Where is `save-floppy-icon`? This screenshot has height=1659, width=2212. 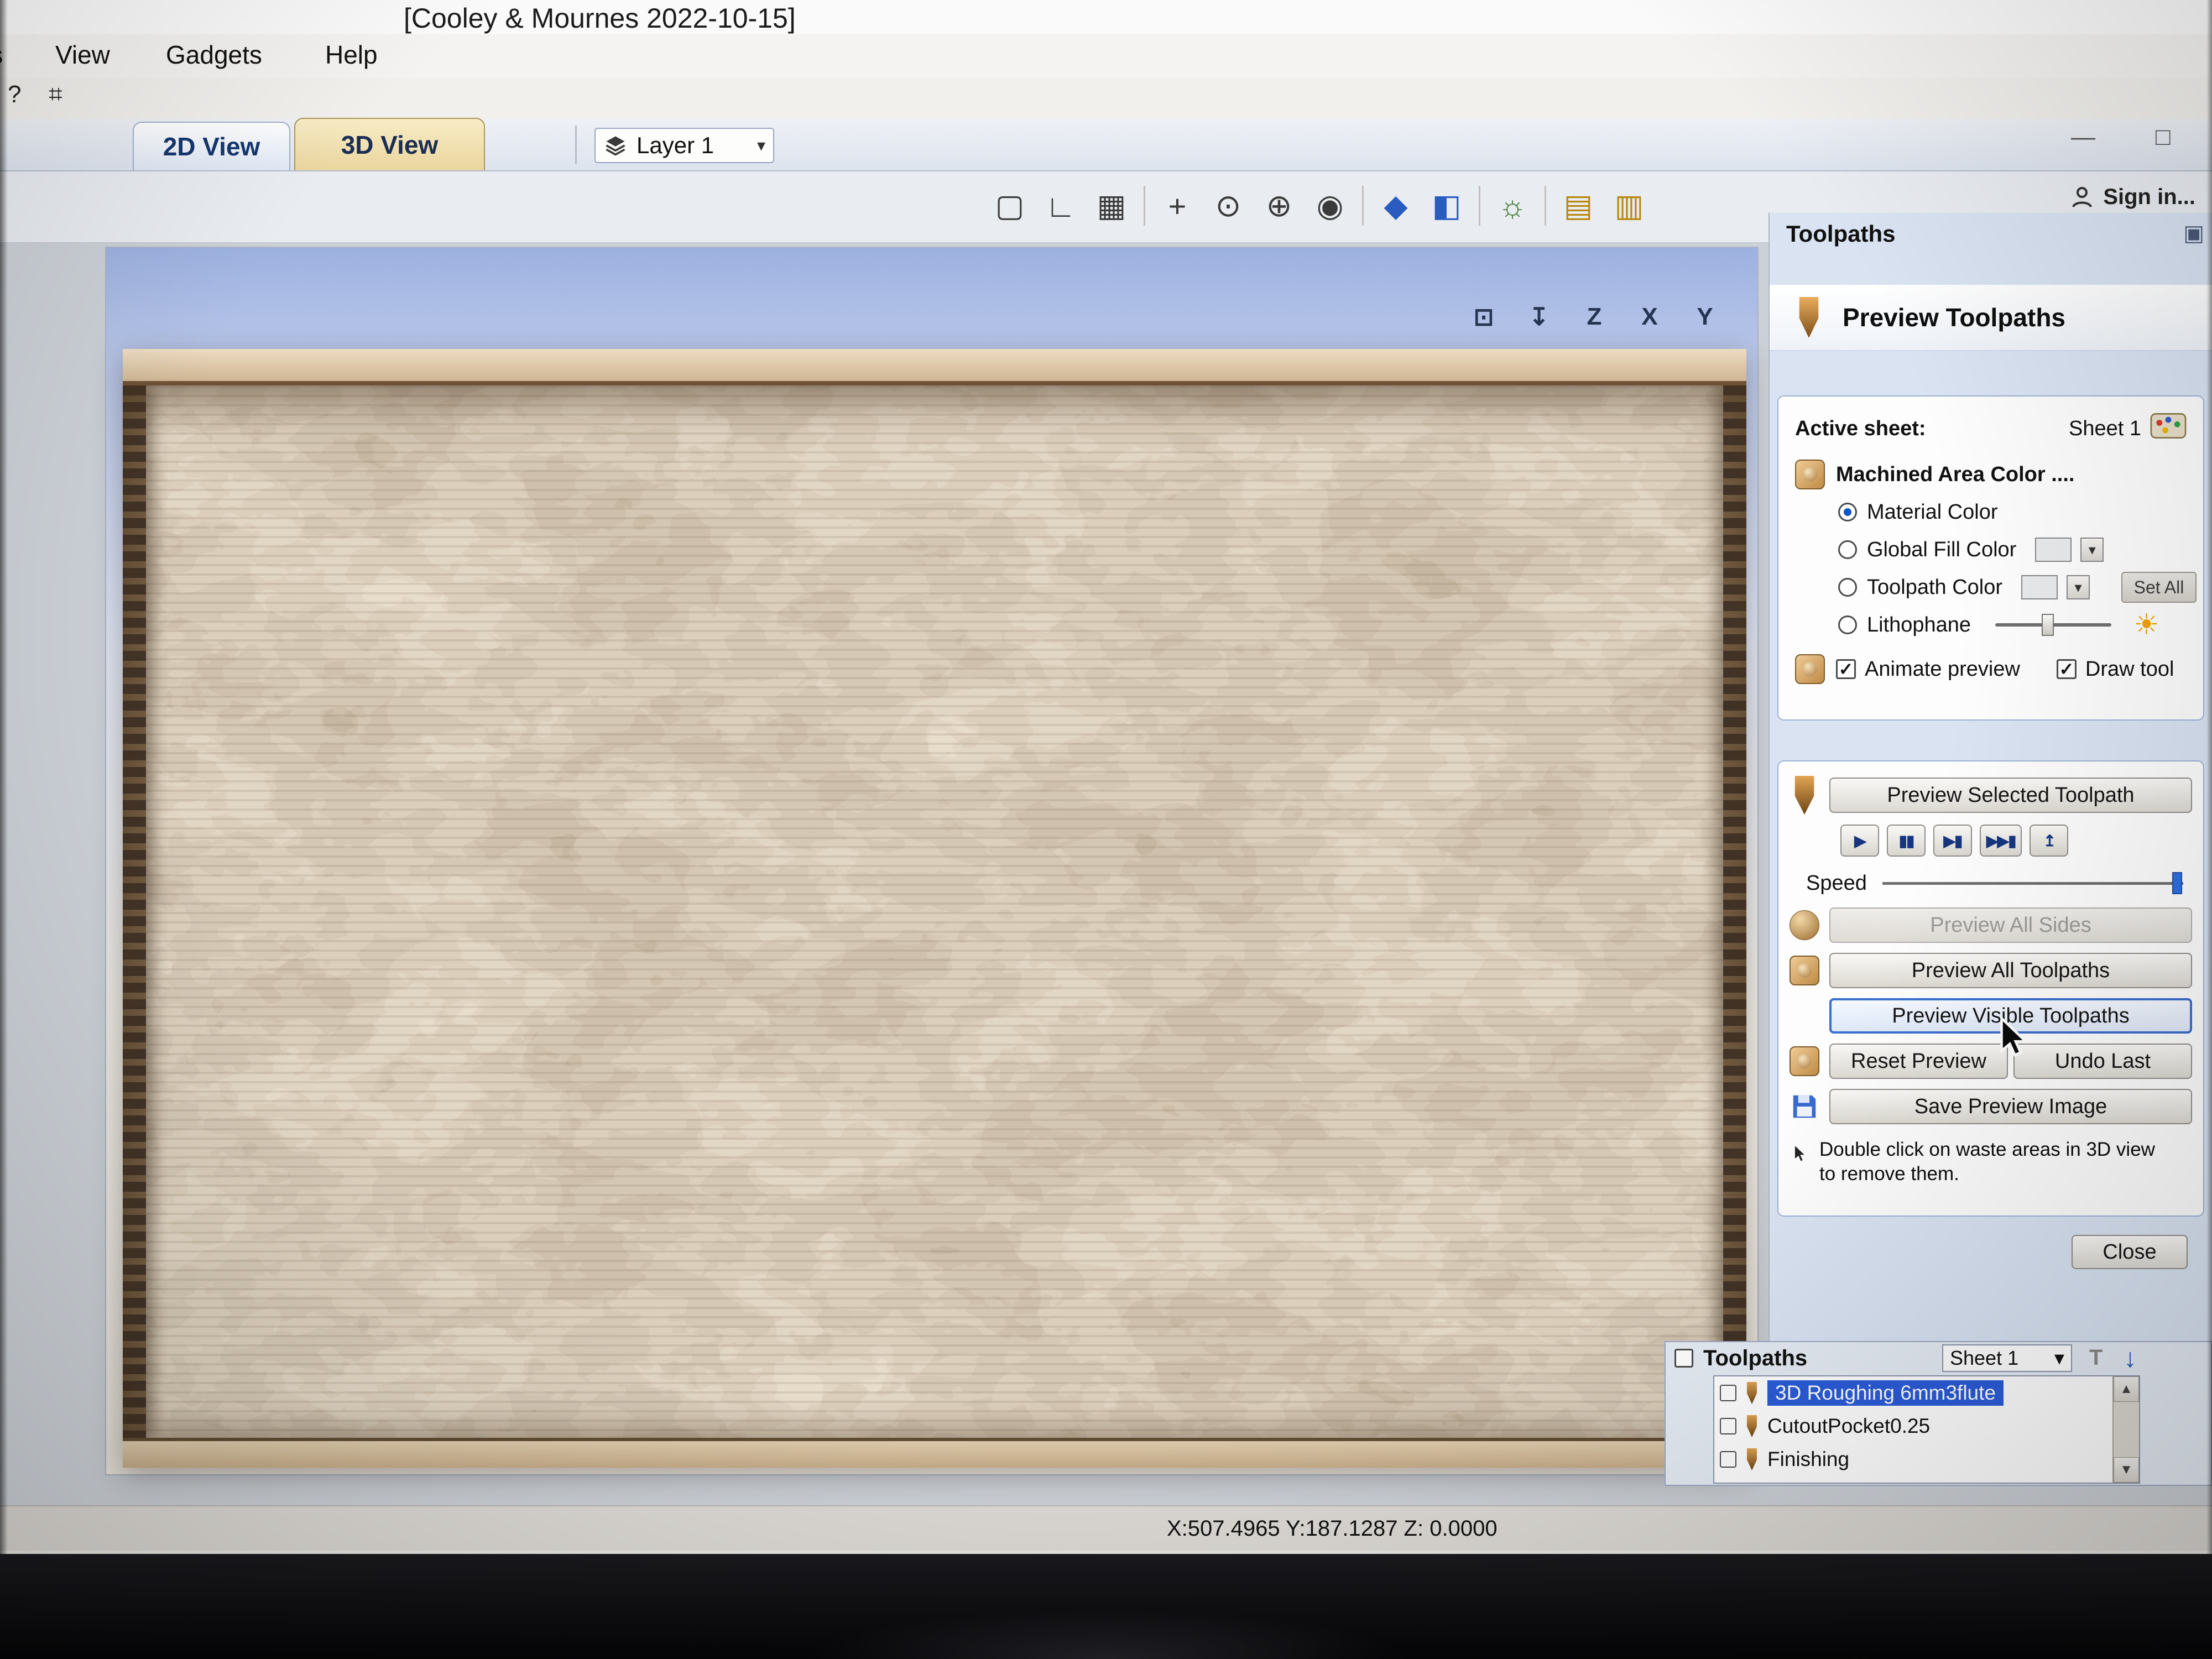 save-floppy-icon is located at coordinates (1805, 1107).